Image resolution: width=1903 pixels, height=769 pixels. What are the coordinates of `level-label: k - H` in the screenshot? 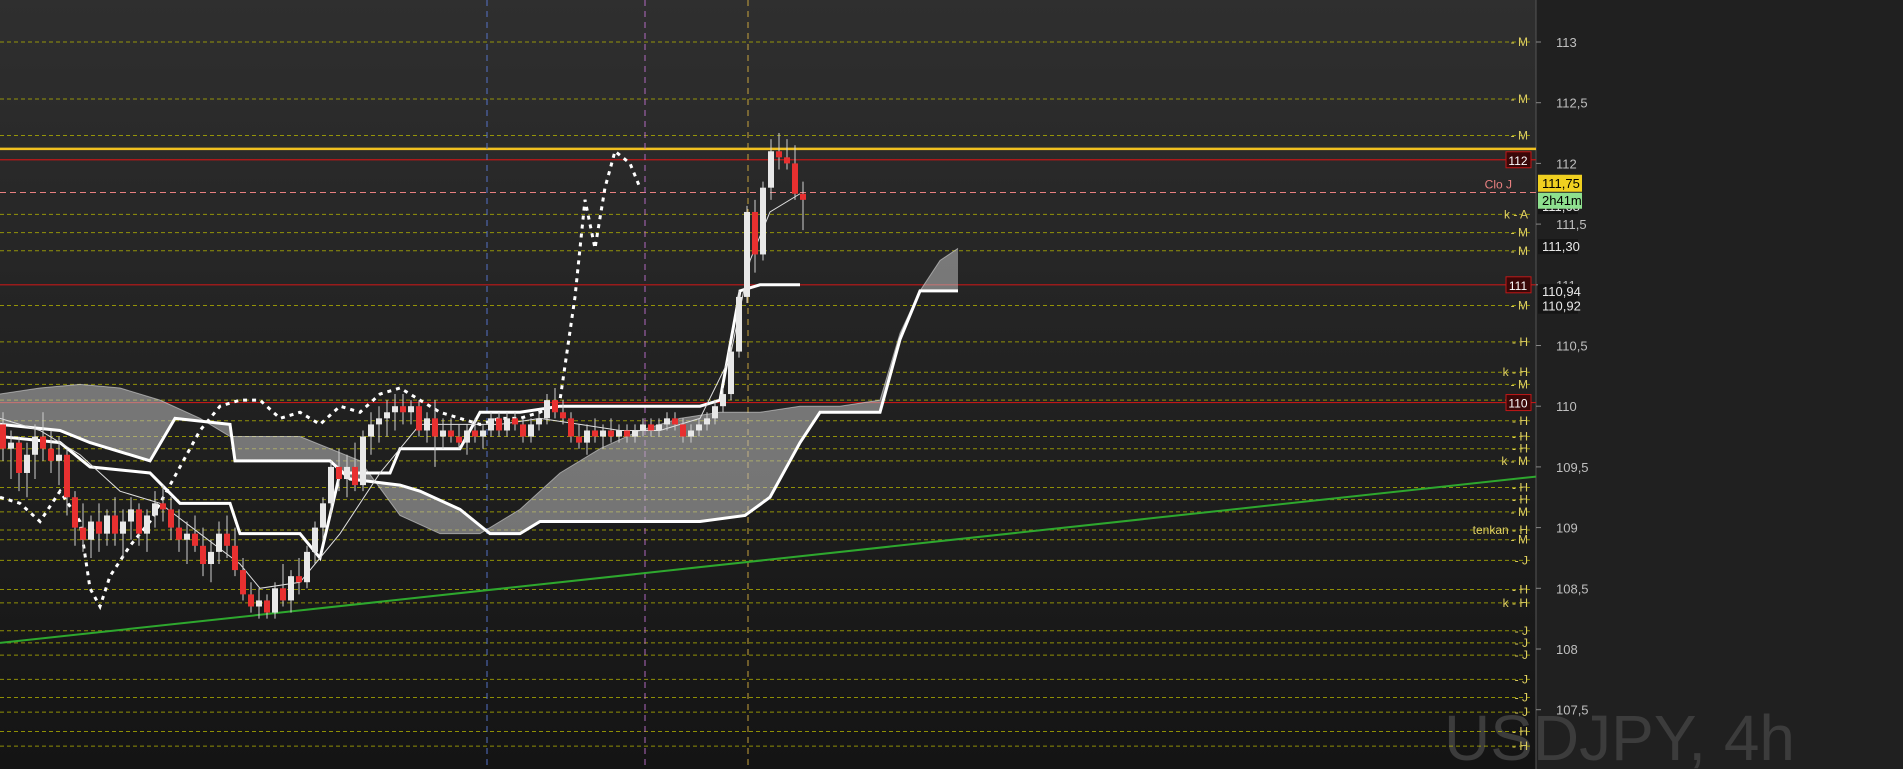 It's located at (1515, 603).